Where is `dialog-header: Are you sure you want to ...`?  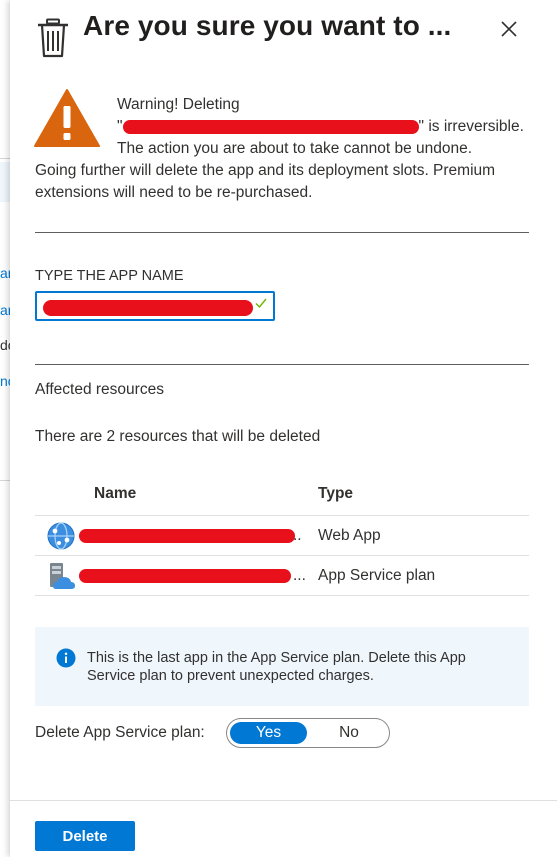 dialog-header: Are you sure you want to ... is located at coordinates (283, 36).